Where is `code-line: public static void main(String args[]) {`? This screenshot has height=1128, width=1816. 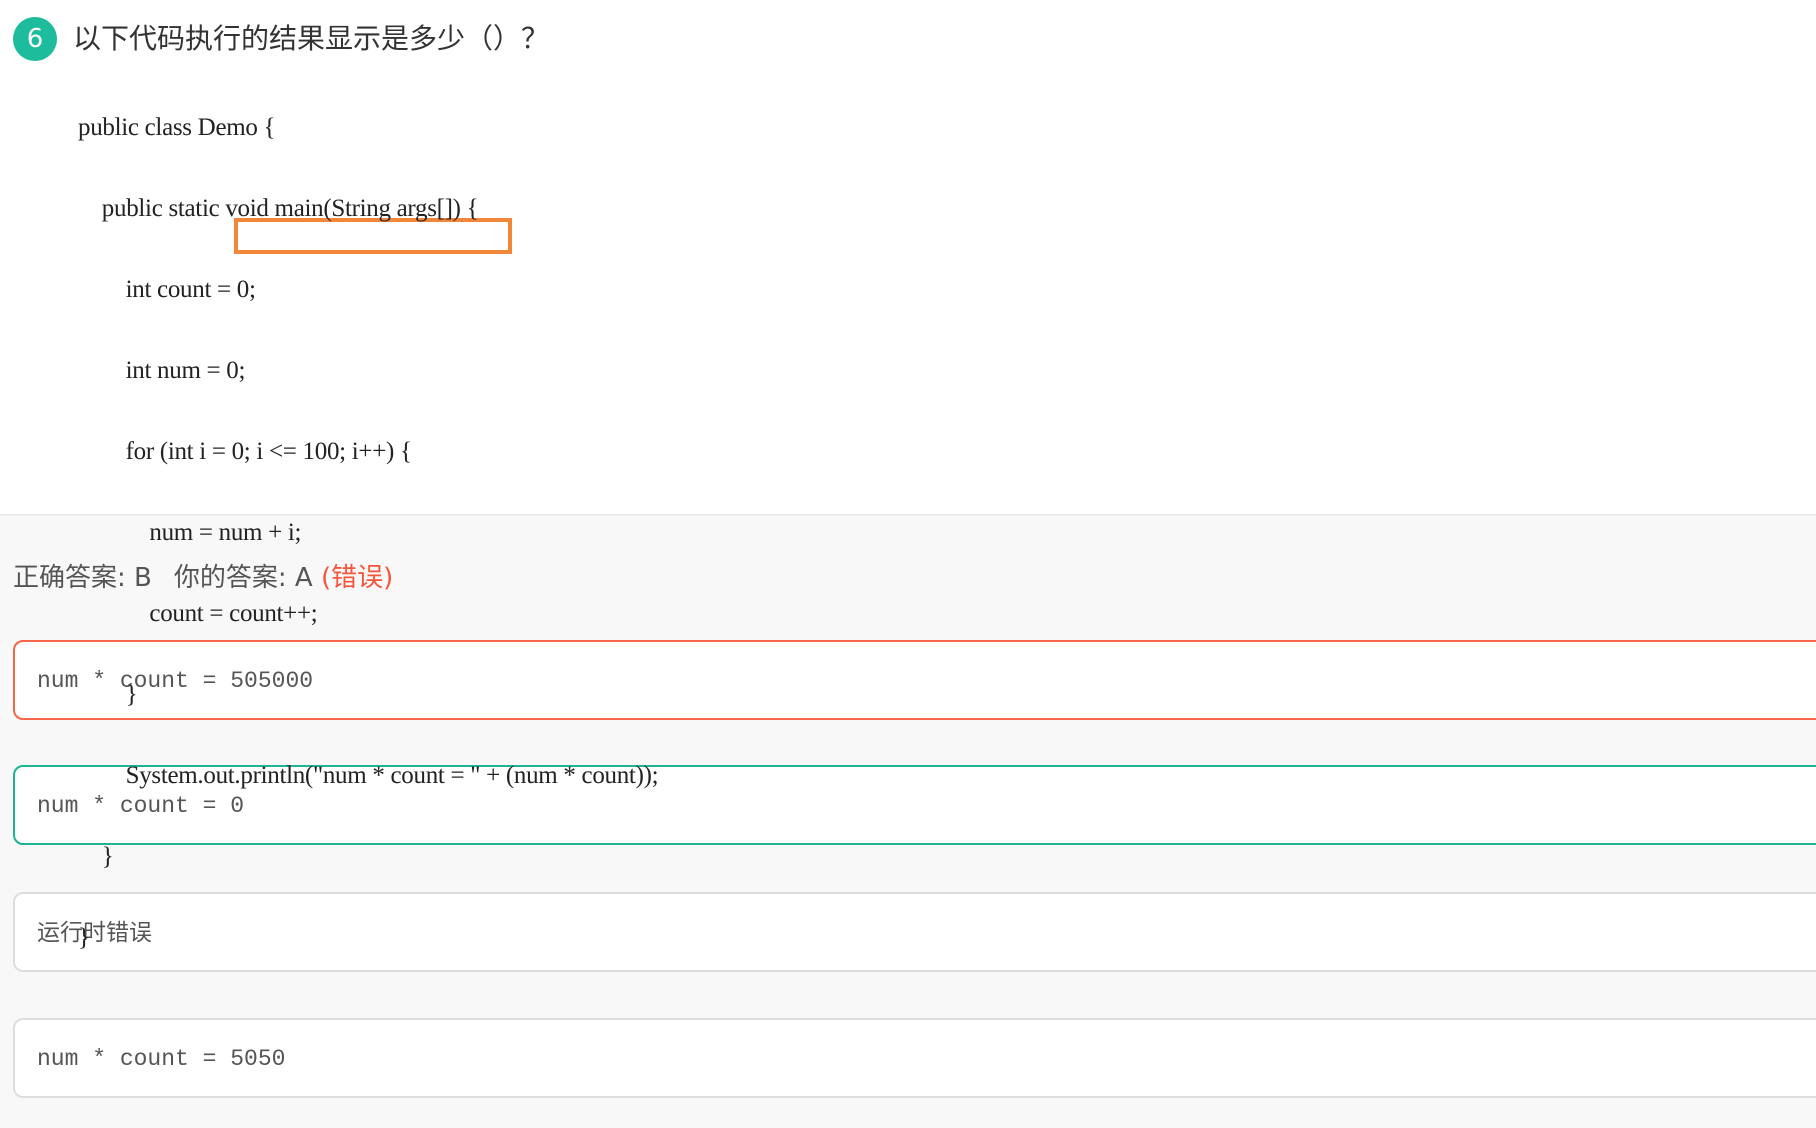 code-line: public static void main(String args[]) { is located at coordinates (278, 208).